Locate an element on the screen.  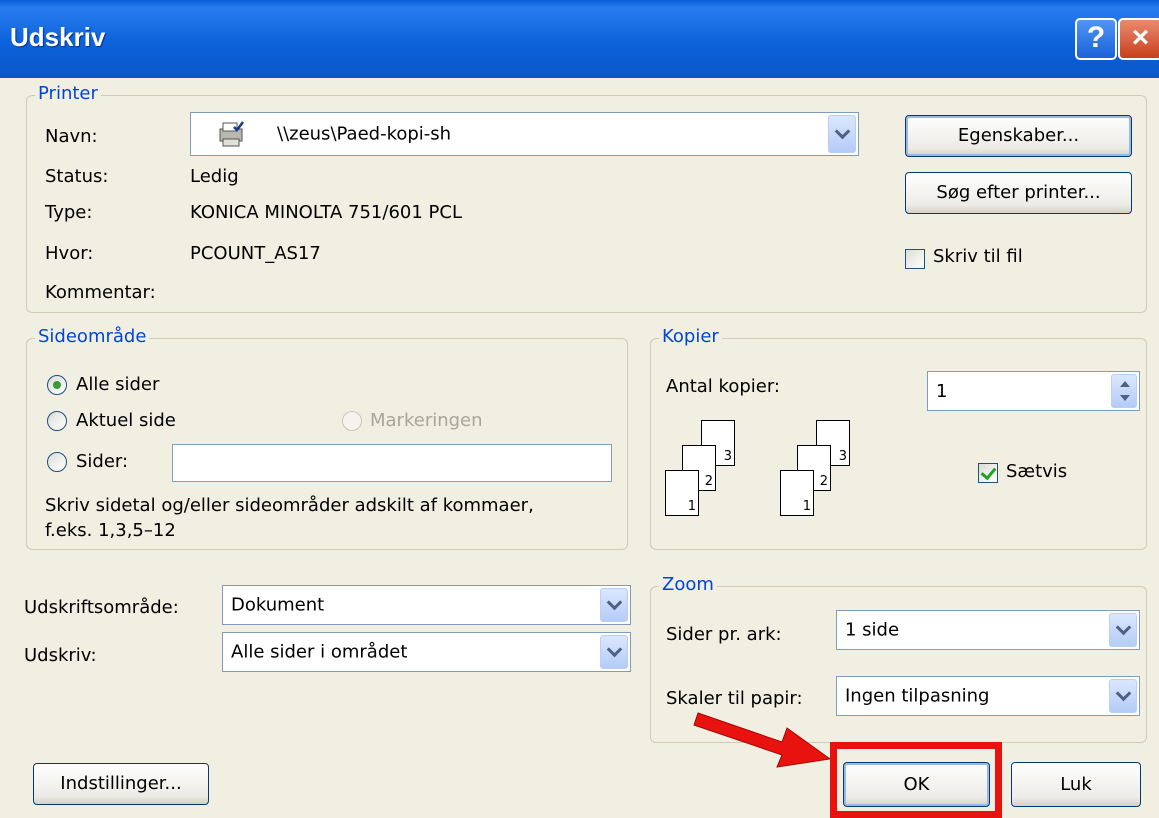
collate-illustration-2: 3 2 1 is located at coordinates (825, 475).